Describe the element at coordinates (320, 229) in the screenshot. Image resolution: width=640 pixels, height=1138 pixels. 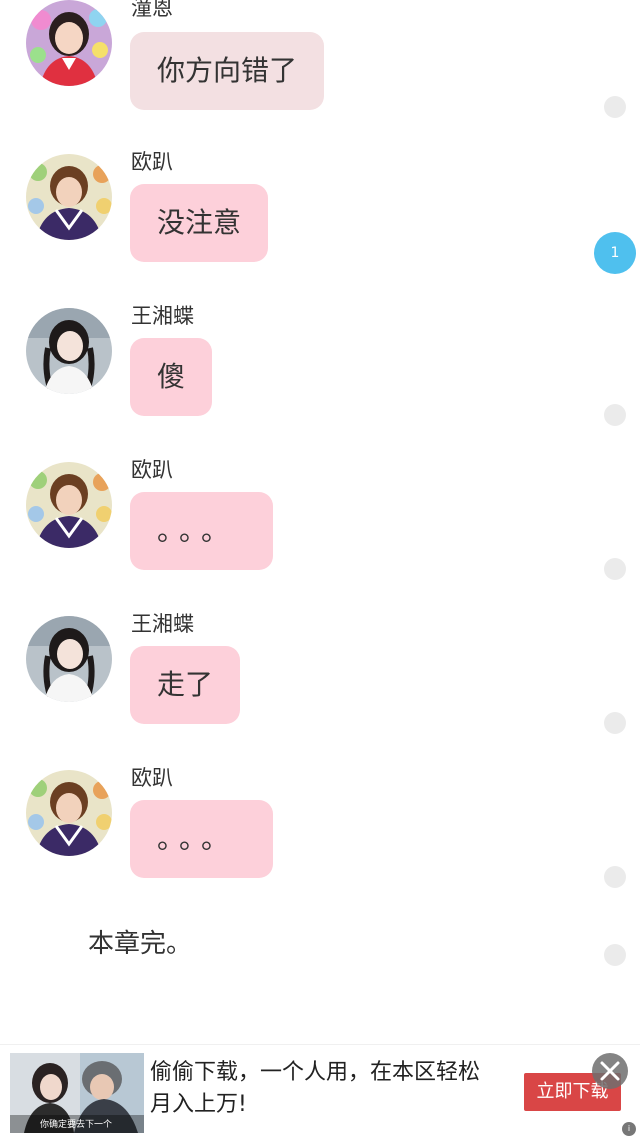
I see `chat-message: 欧趴 没注意` at that location.